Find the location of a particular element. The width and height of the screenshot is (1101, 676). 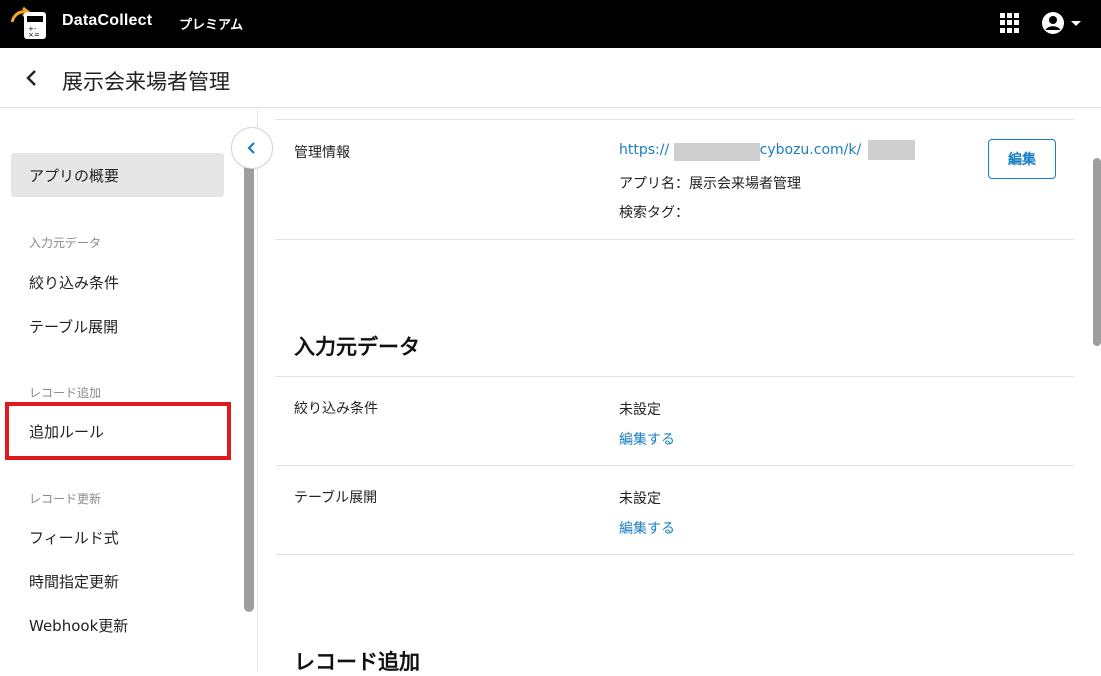

sidebar-section-record-update: レコード更新 is located at coordinates (65, 499).